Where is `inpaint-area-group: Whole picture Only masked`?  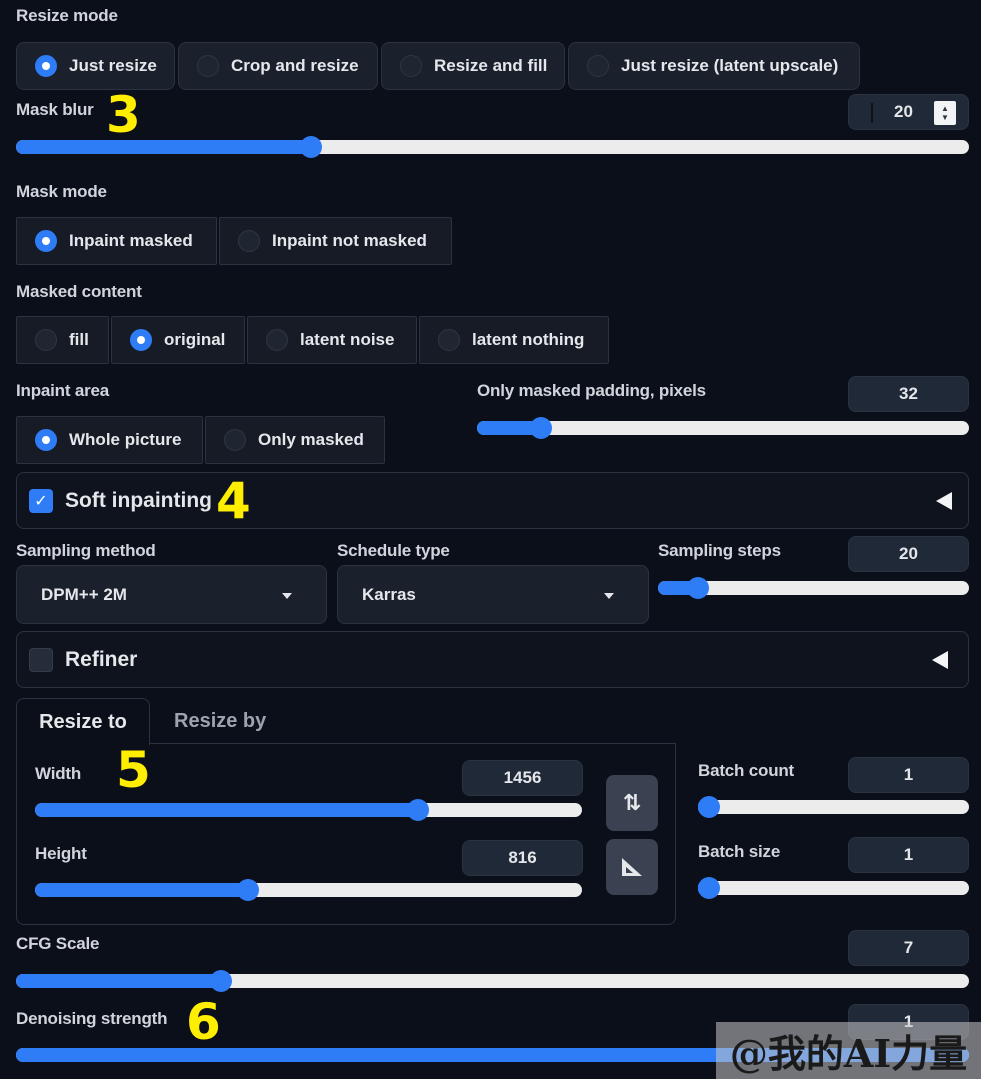 inpaint-area-group: Whole picture Only masked is located at coordinates (200, 440).